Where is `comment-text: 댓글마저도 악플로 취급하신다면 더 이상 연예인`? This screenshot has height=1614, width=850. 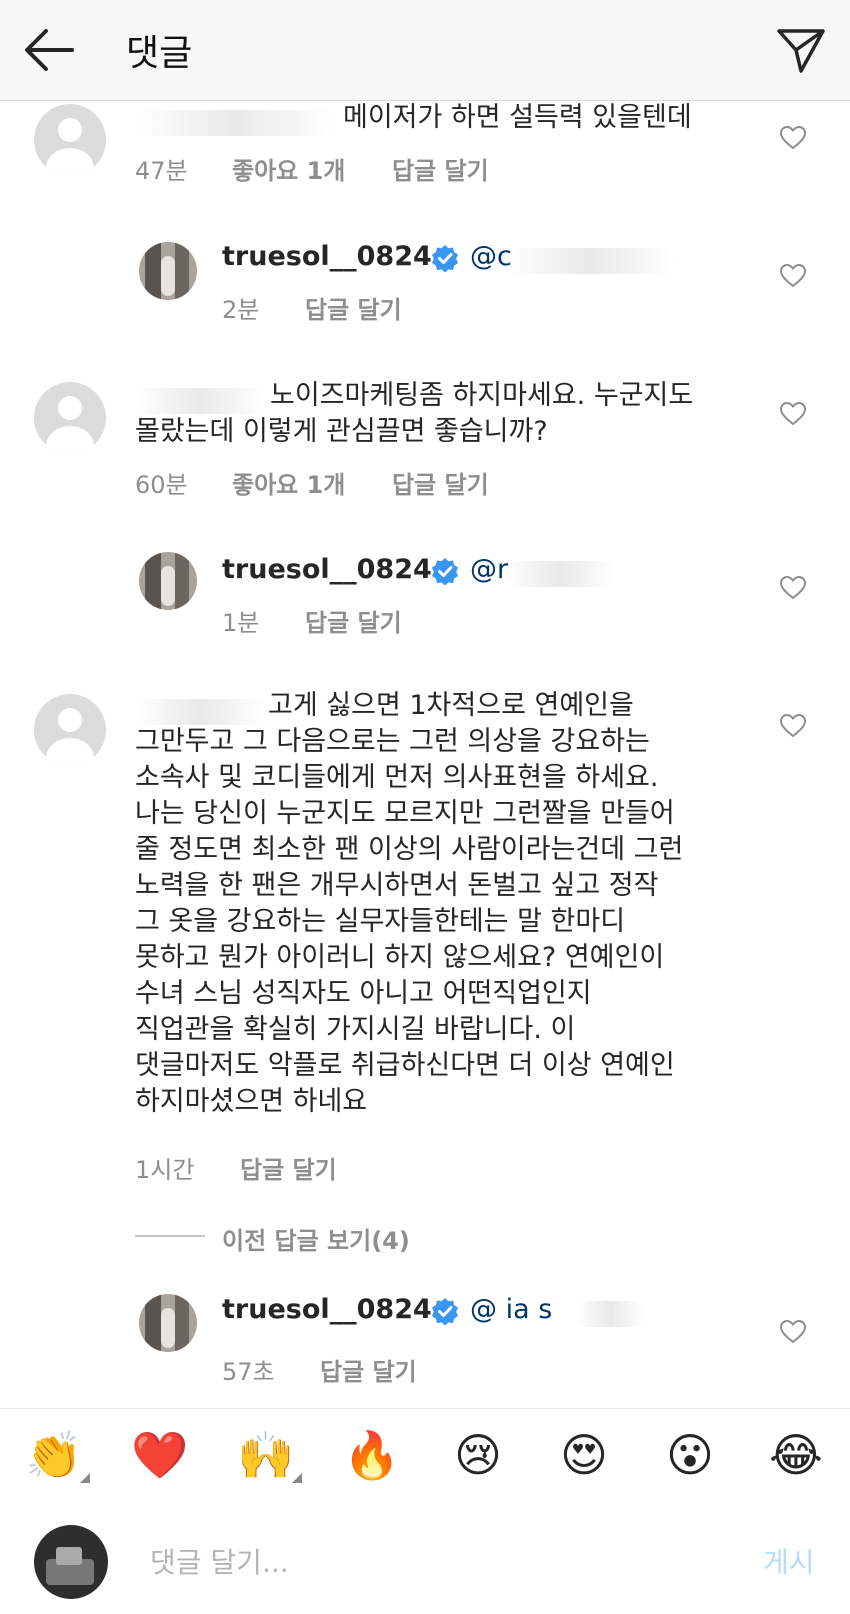
comment-text: 댓글마저도 악플로 취급하신다면 더 이상 연예인 is located at coordinates (405, 1065).